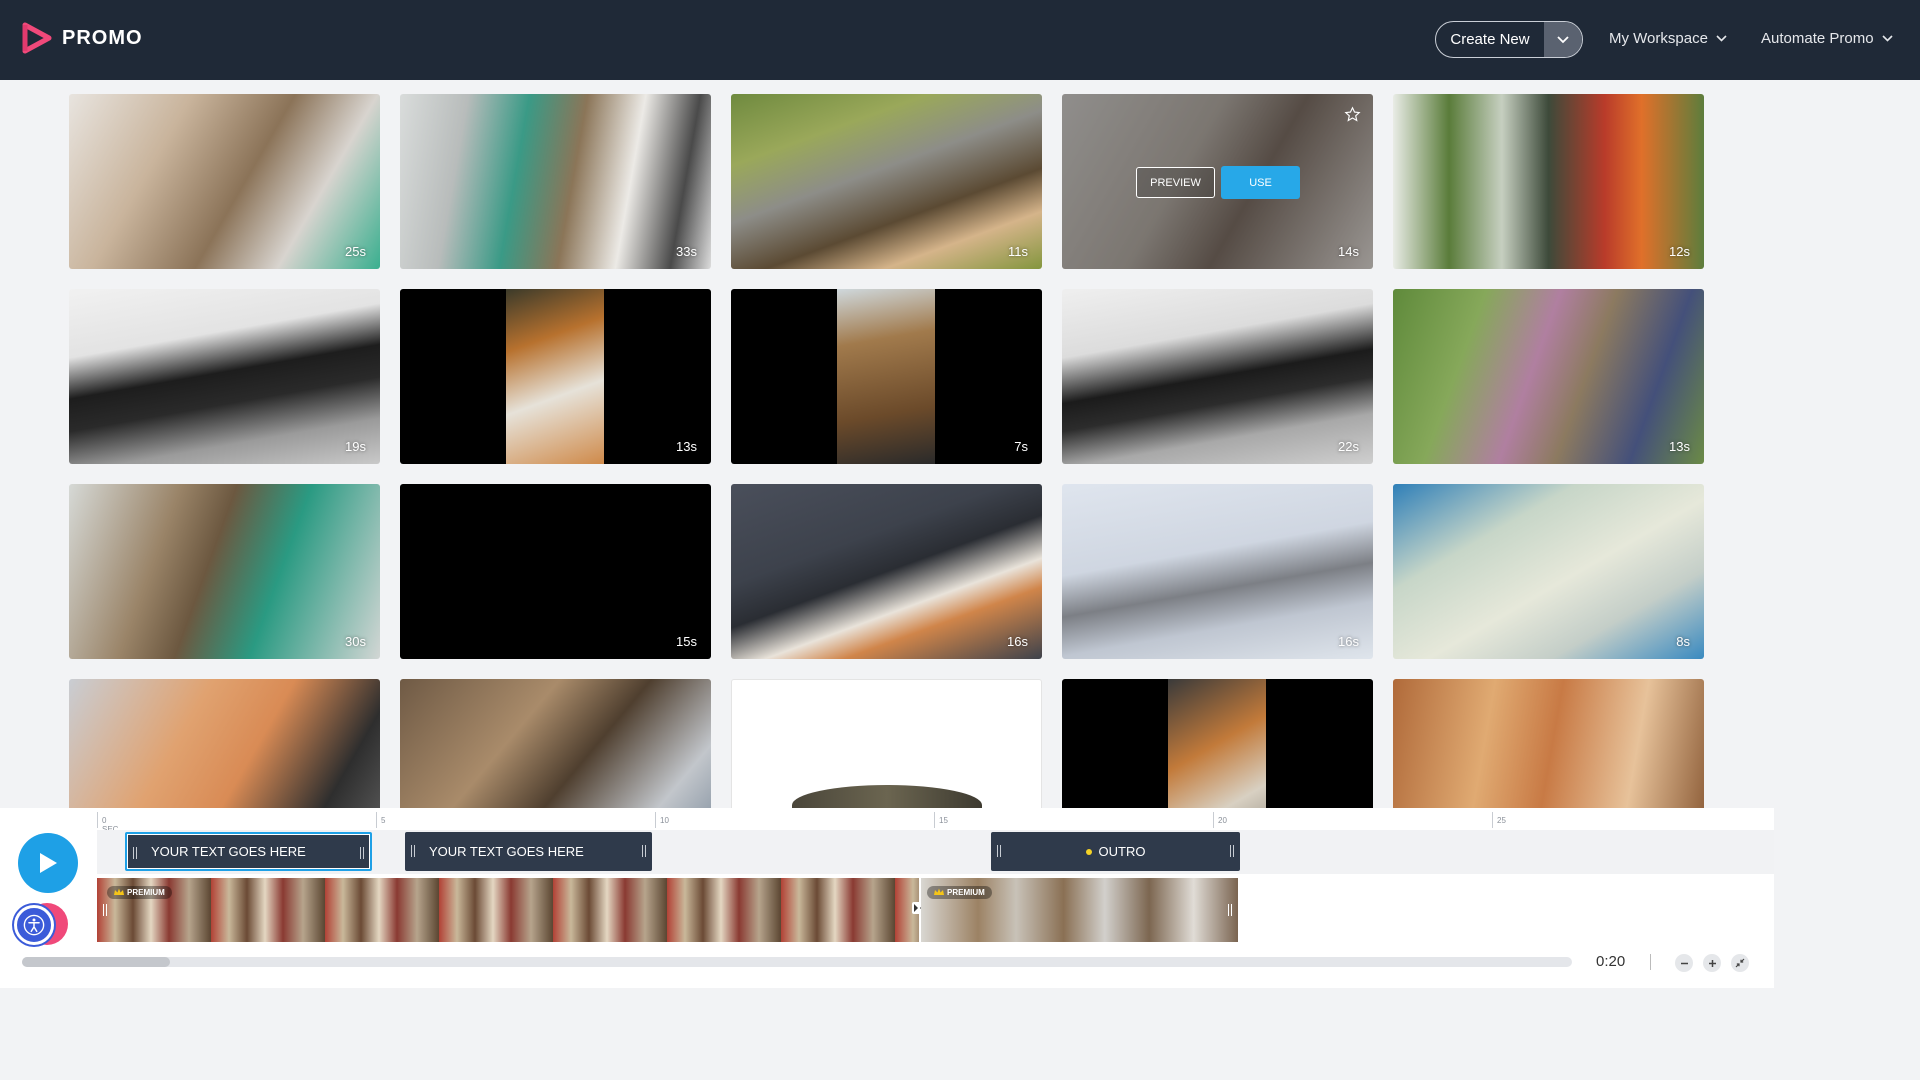 The image size is (1920, 1080). I want to click on ruler-tick: 10, so click(662, 820).